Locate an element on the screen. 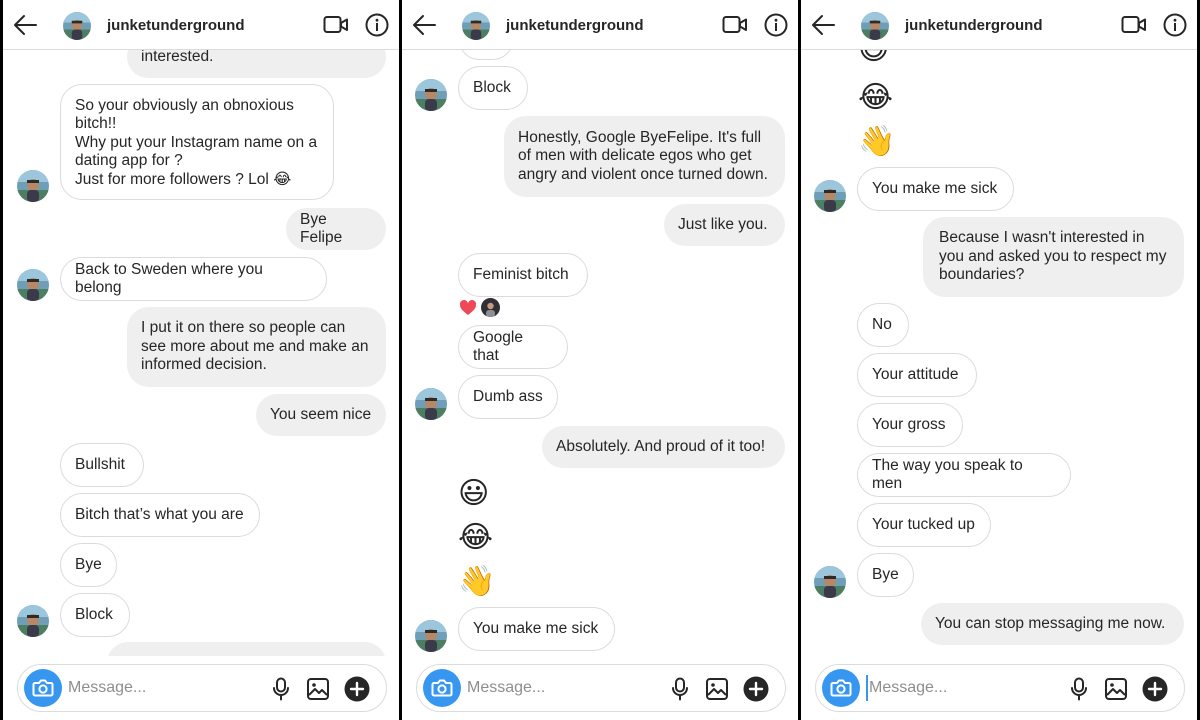 The image size is (1200, 720). message-bubble-incoming: The way you speak to men is located at coordinates (964, 475).